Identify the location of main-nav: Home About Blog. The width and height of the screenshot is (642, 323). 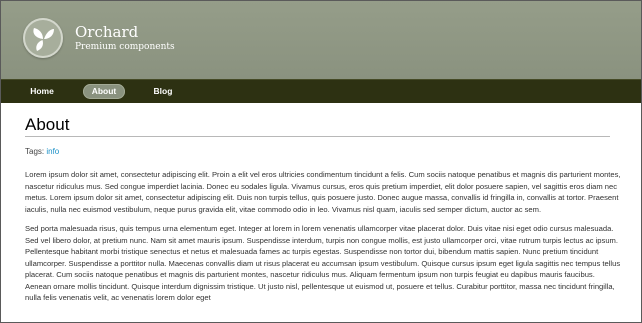
(321, 91).